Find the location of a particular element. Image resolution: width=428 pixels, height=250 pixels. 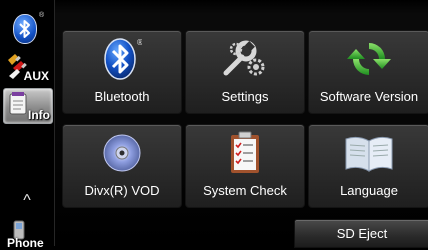

sidebar-item-bluetooth: ® is located at coordinates (27, 29).